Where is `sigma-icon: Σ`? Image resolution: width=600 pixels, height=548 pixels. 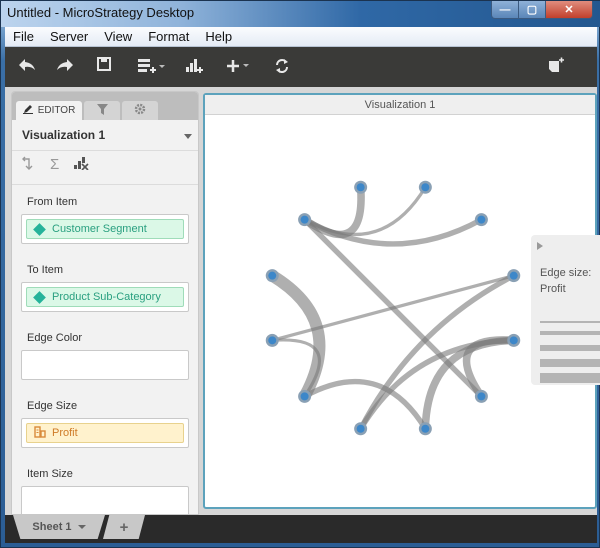
sigma-icon: Σ is located at coordinates (54, 164).